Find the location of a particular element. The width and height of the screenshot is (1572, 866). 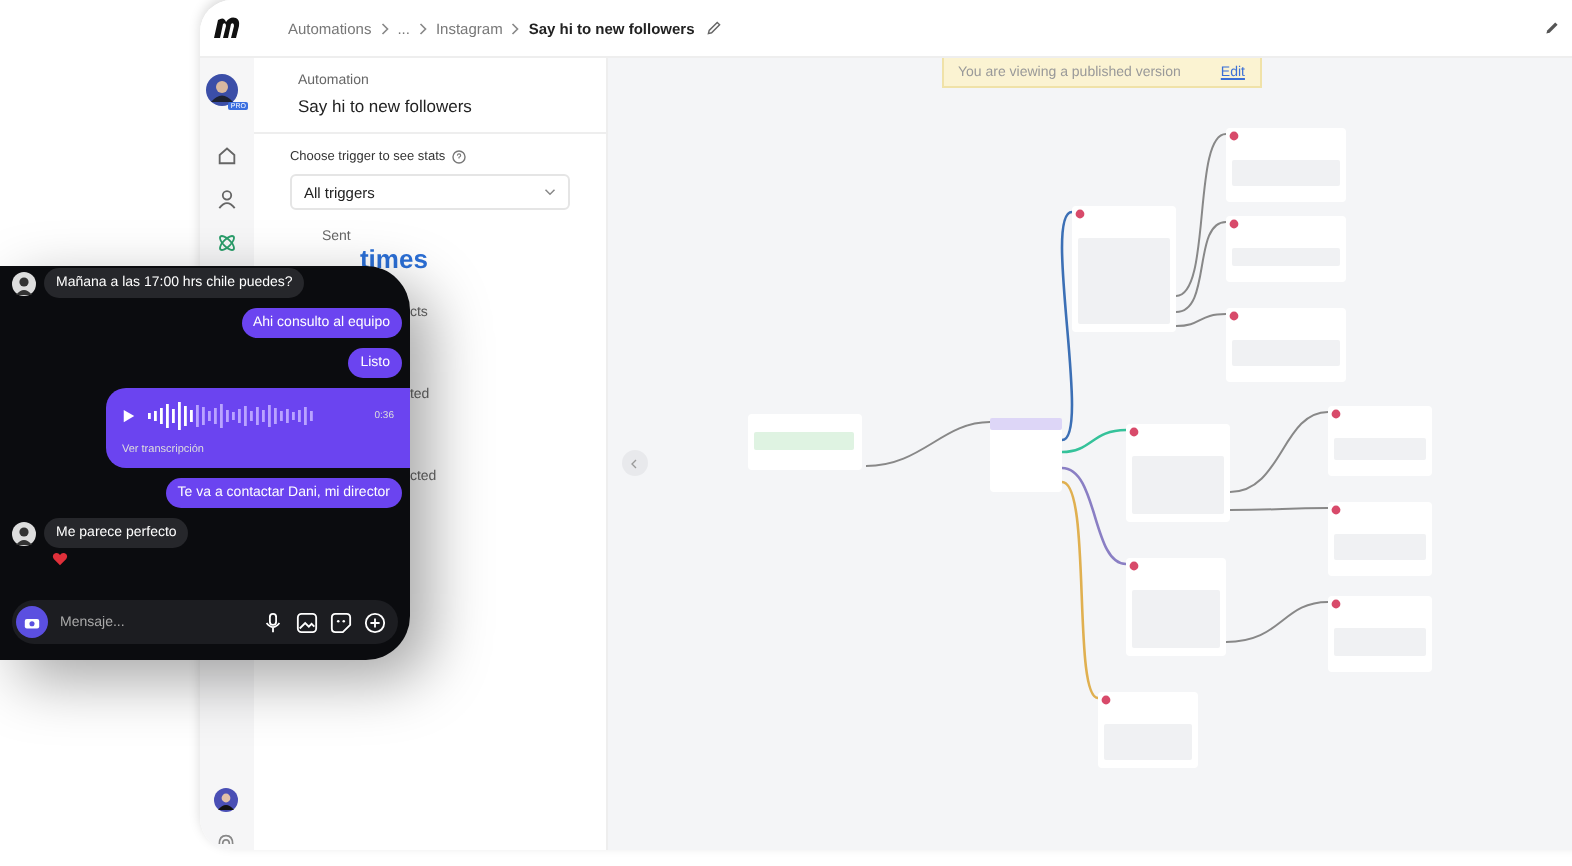

stat-value: times is located at coordinates (393, 259).